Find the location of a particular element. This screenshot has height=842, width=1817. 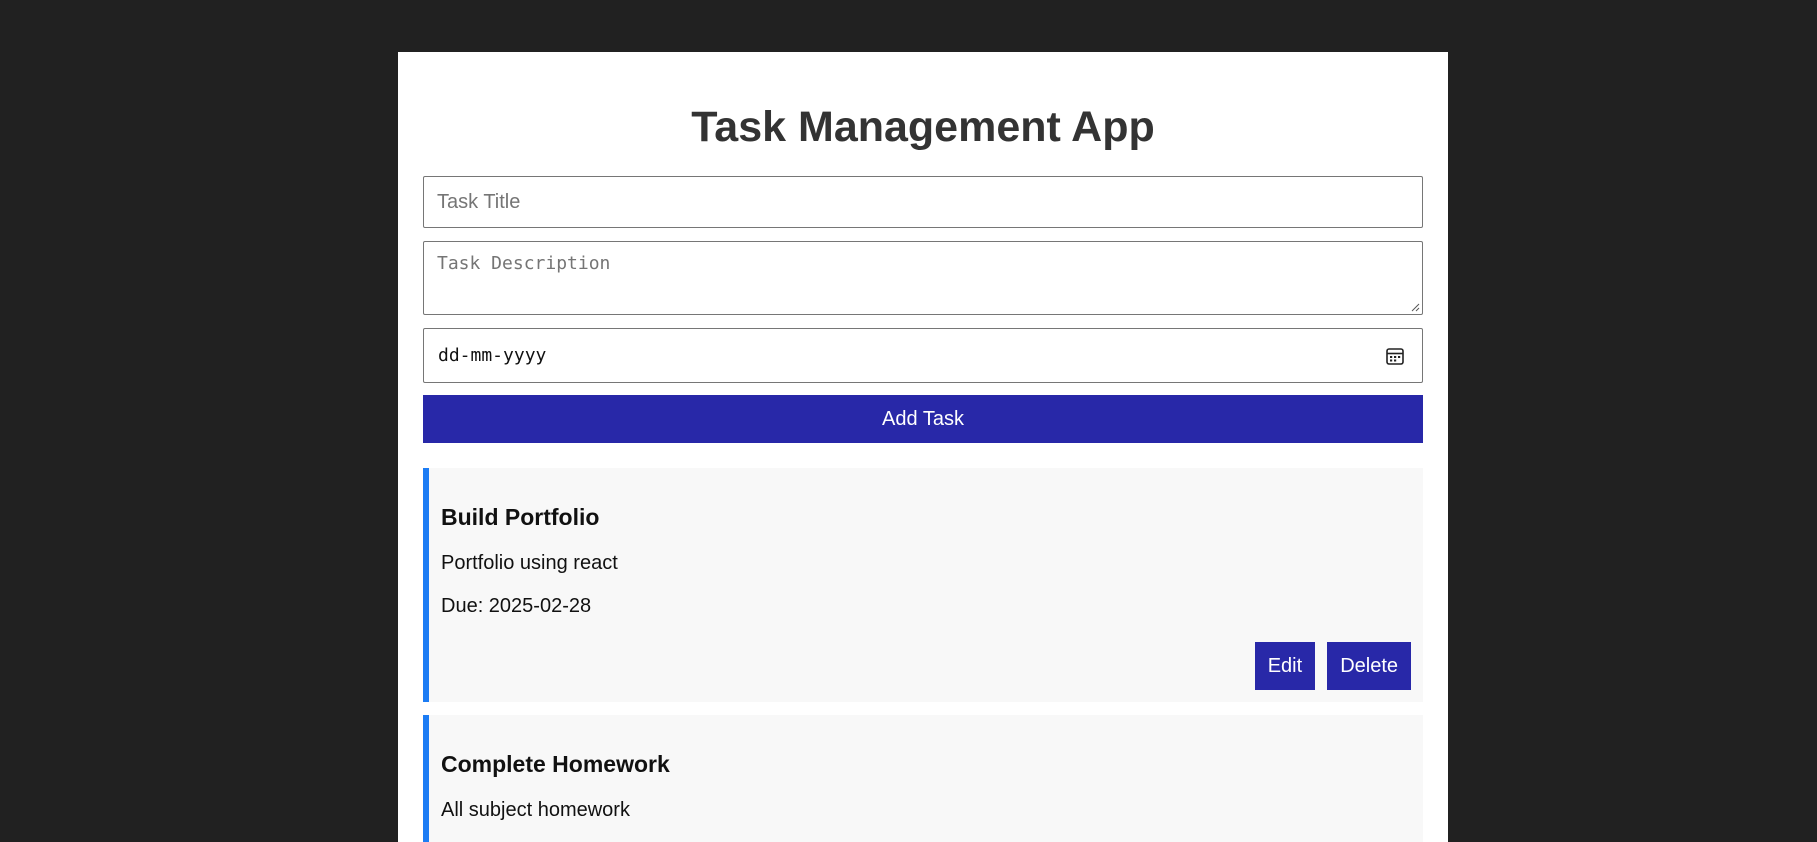

delete-button: Delete is located at coordinates (1369, 666).